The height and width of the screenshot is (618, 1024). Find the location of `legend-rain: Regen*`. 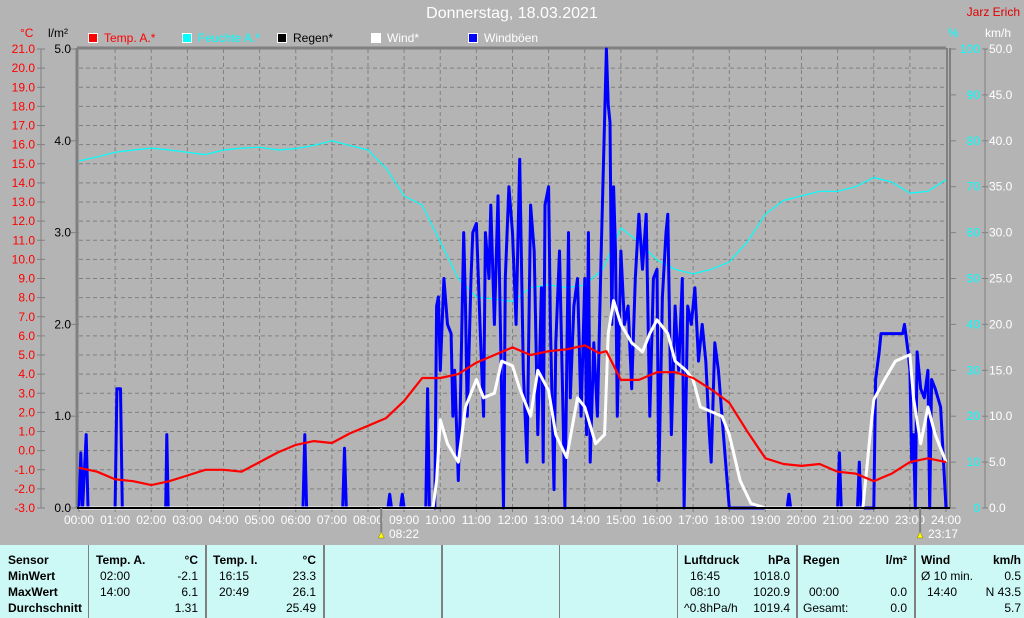

legend-rain: Regen* is located at coordinates (305, 38).